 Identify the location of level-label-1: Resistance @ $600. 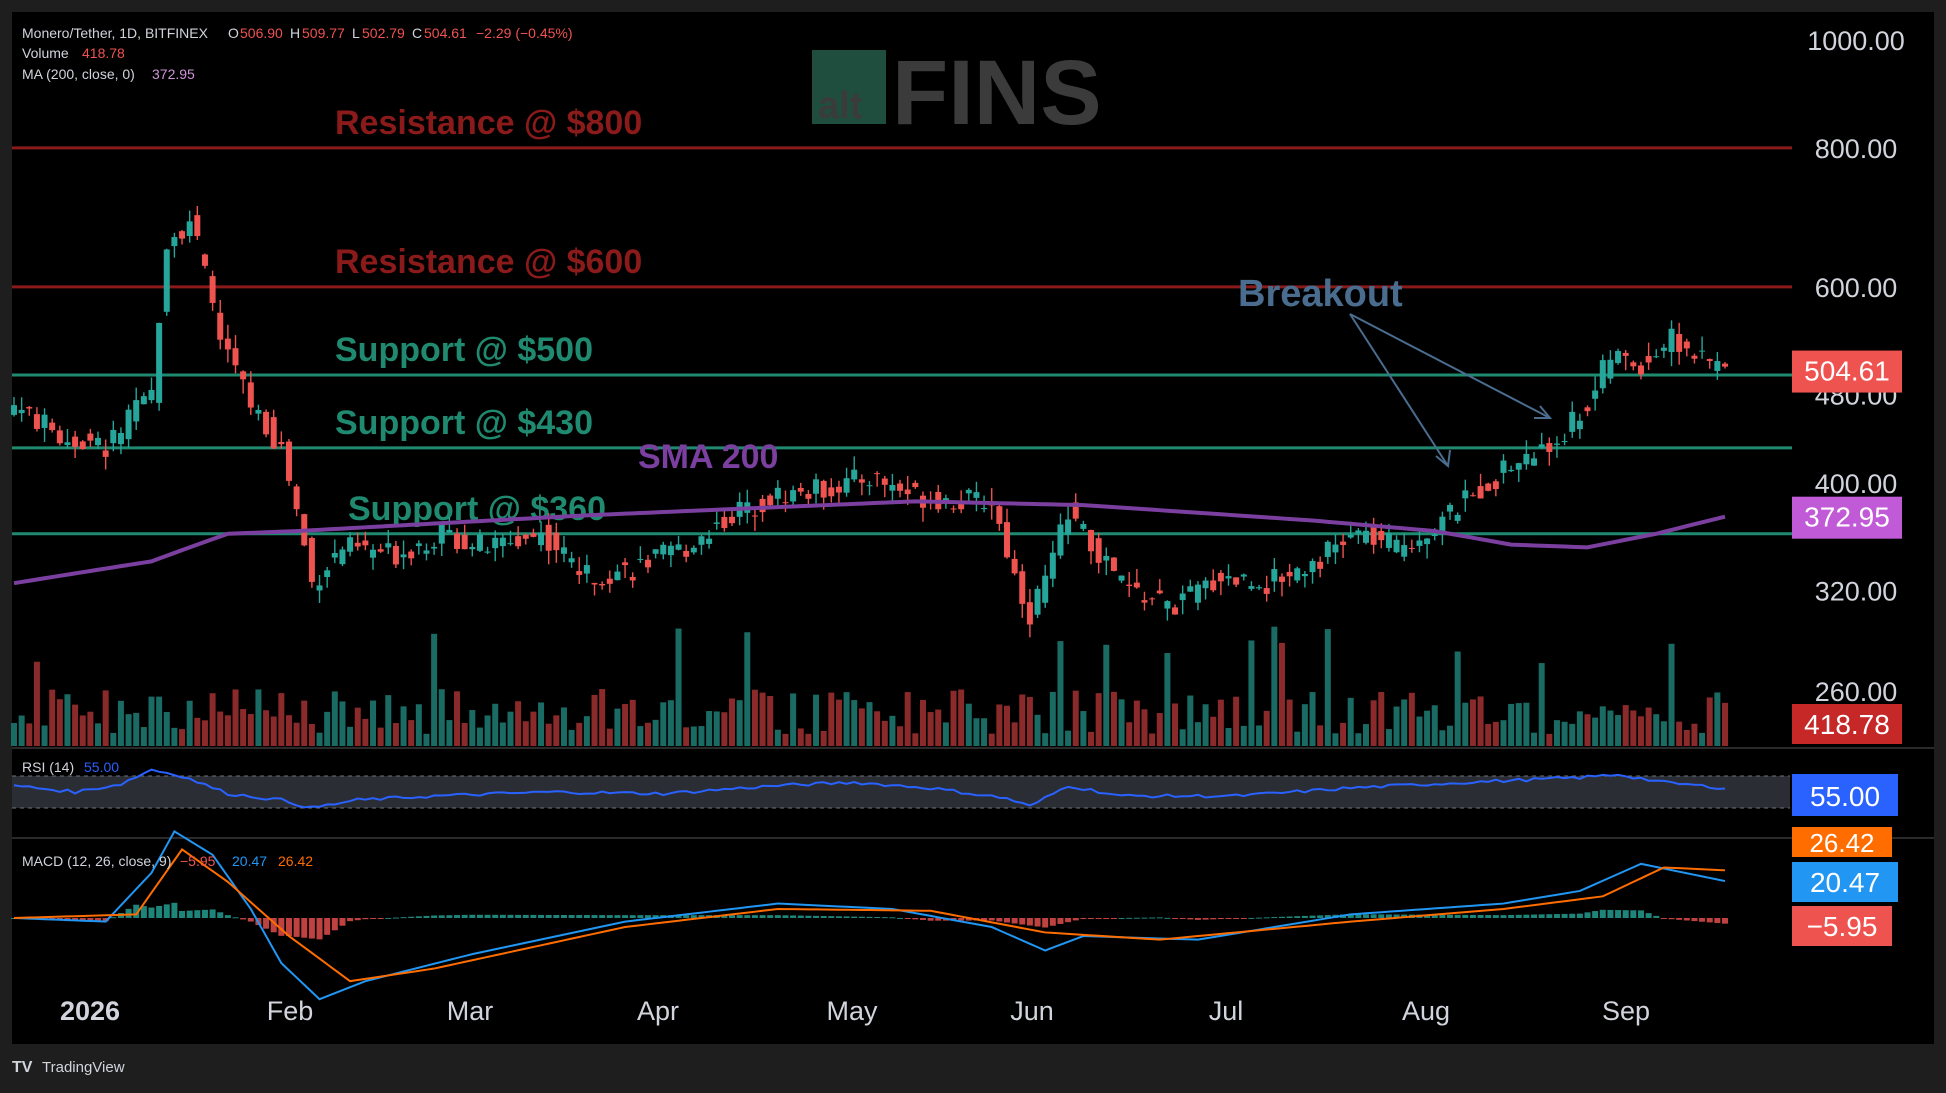
(488, 262).